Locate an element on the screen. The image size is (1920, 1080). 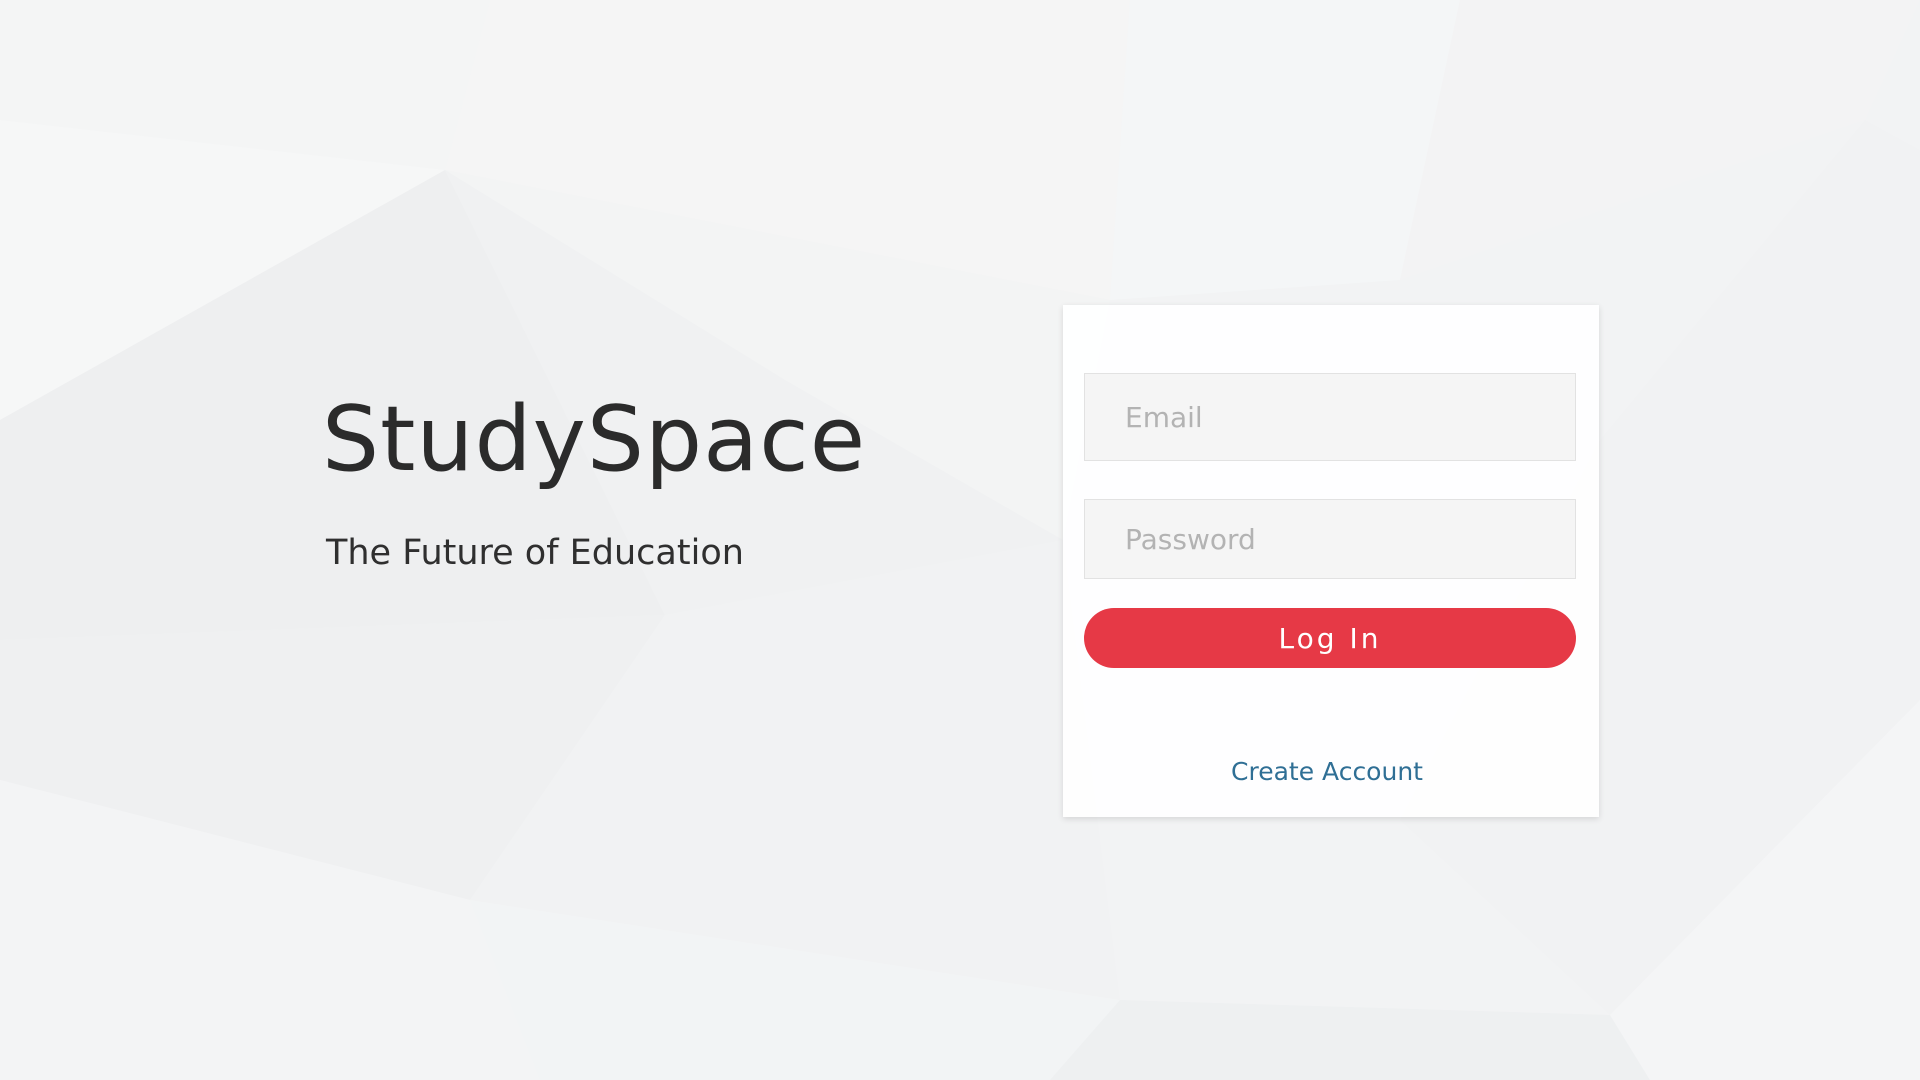
password-input is located at coordinates (1350, 539).